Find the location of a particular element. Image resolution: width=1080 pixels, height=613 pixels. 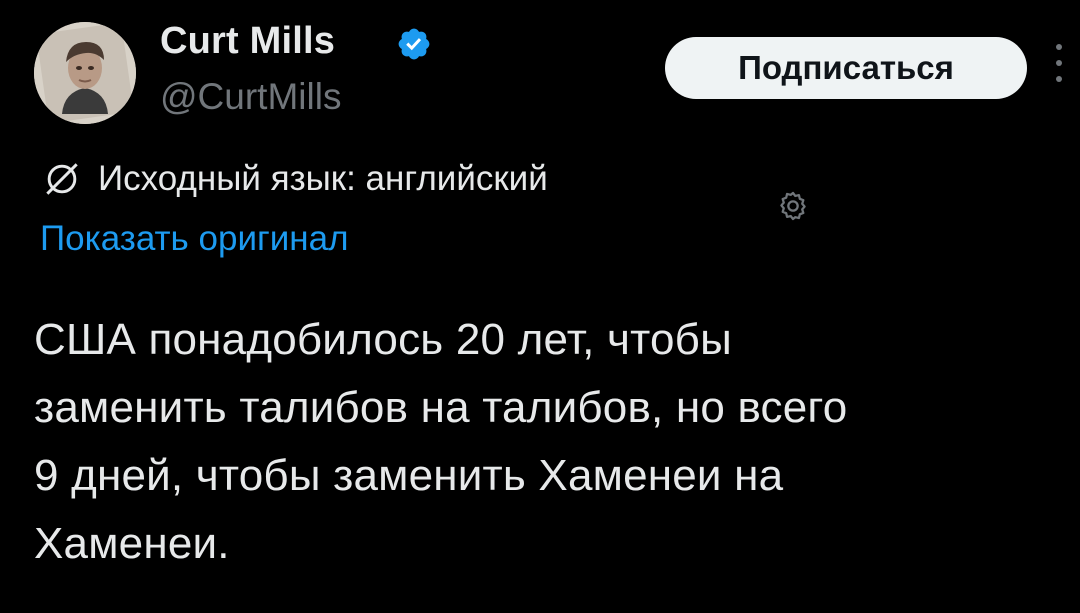

translation-notice-text: Исходный язык: английский is located at coordinates (323, 178).